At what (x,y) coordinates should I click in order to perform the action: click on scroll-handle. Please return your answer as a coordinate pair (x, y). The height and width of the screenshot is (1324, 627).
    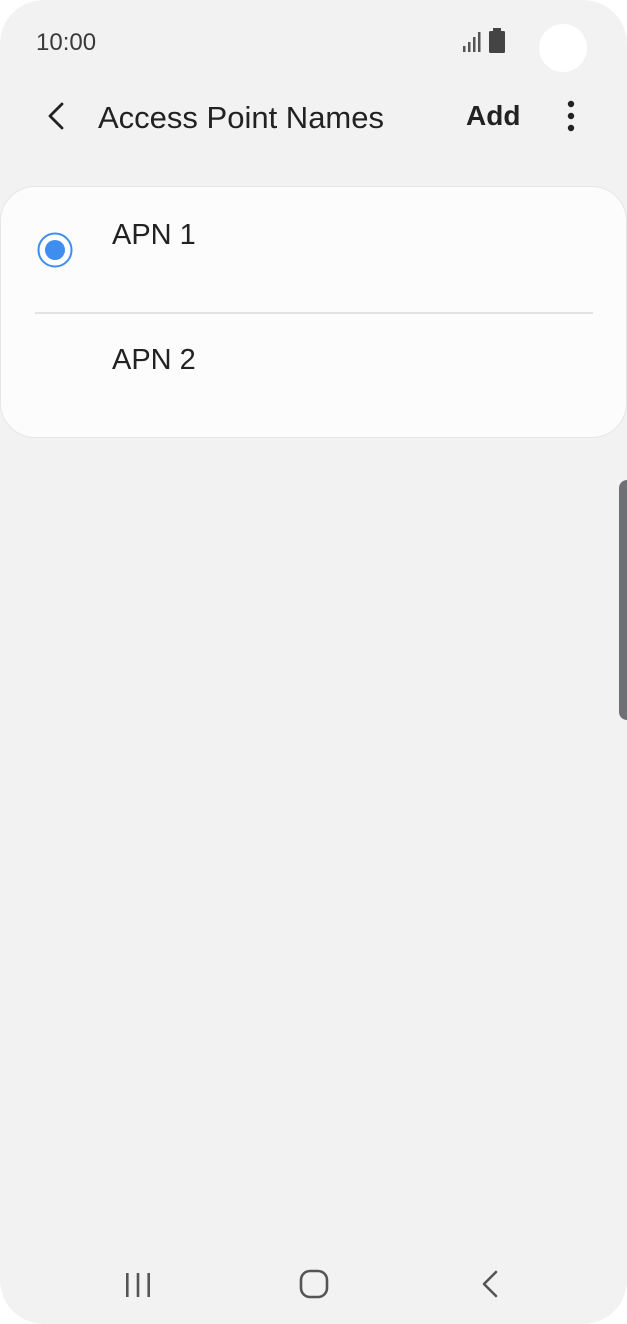
    Looking at the image, I should click on (623, 600).